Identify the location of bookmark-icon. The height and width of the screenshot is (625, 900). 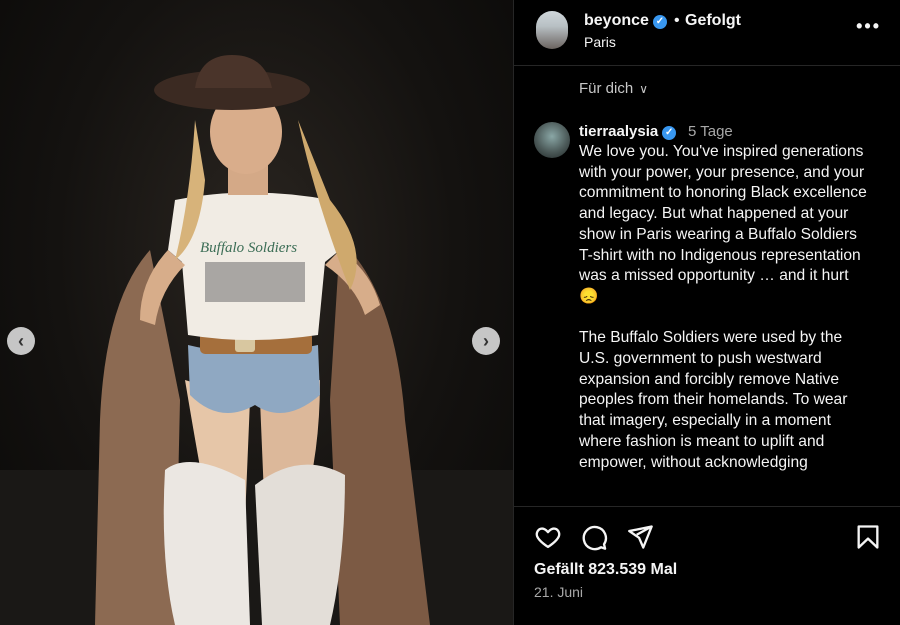
(868, 537).